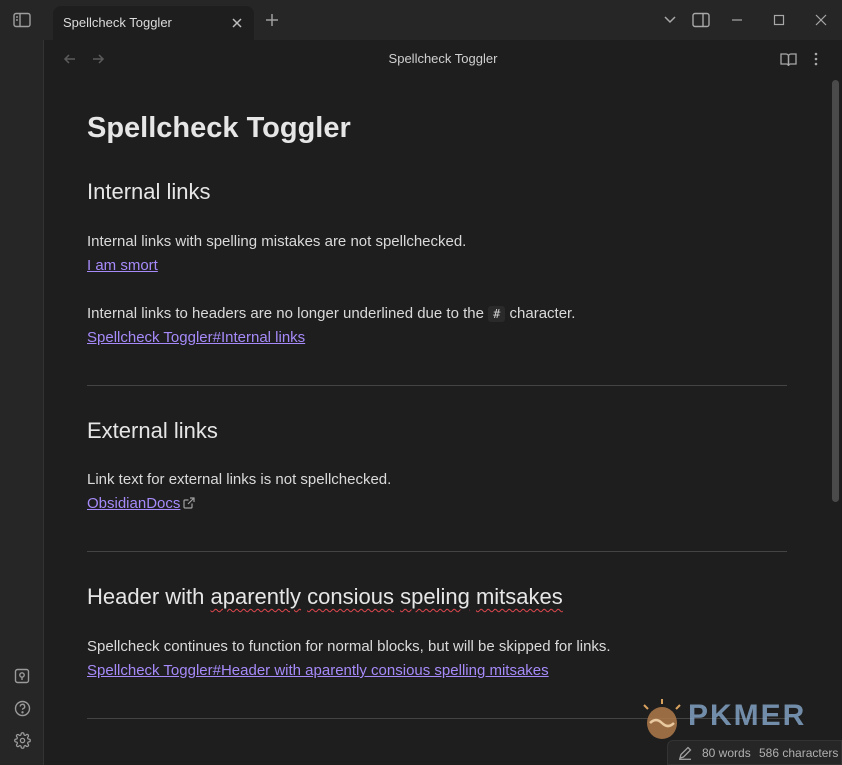  Describe the element at coordinates (737, 20) in the screenshot. I see `minimize-icon` at that location.